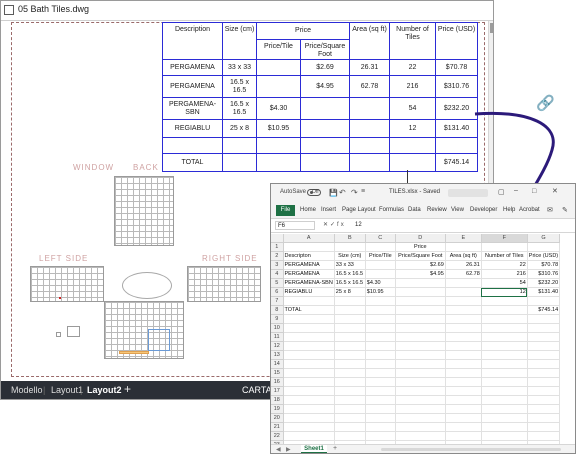 This screenshot has width=577, height=458. Describe the element at coordinates (309, 427) in the screenshot. I see `cell-a21` at that location.